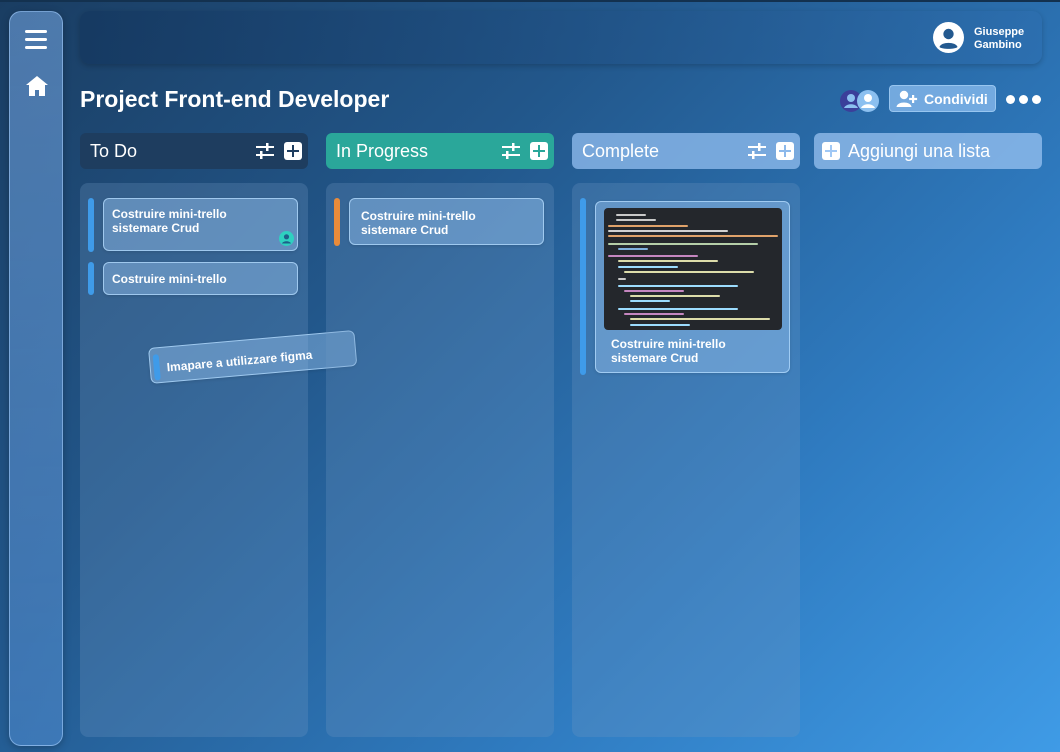 This screenshot has height=752, width=1060. I want to click on add-user-icon, so click(907, 98).